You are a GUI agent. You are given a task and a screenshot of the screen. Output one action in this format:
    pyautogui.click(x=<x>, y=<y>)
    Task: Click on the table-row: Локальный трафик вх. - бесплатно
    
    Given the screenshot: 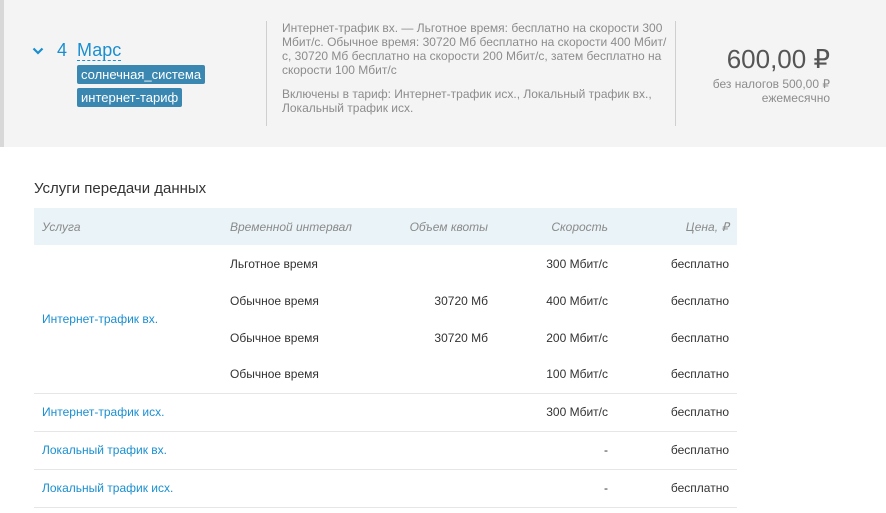 What is the action you would take?
    pyautogui.click(x=385, y=450)
    